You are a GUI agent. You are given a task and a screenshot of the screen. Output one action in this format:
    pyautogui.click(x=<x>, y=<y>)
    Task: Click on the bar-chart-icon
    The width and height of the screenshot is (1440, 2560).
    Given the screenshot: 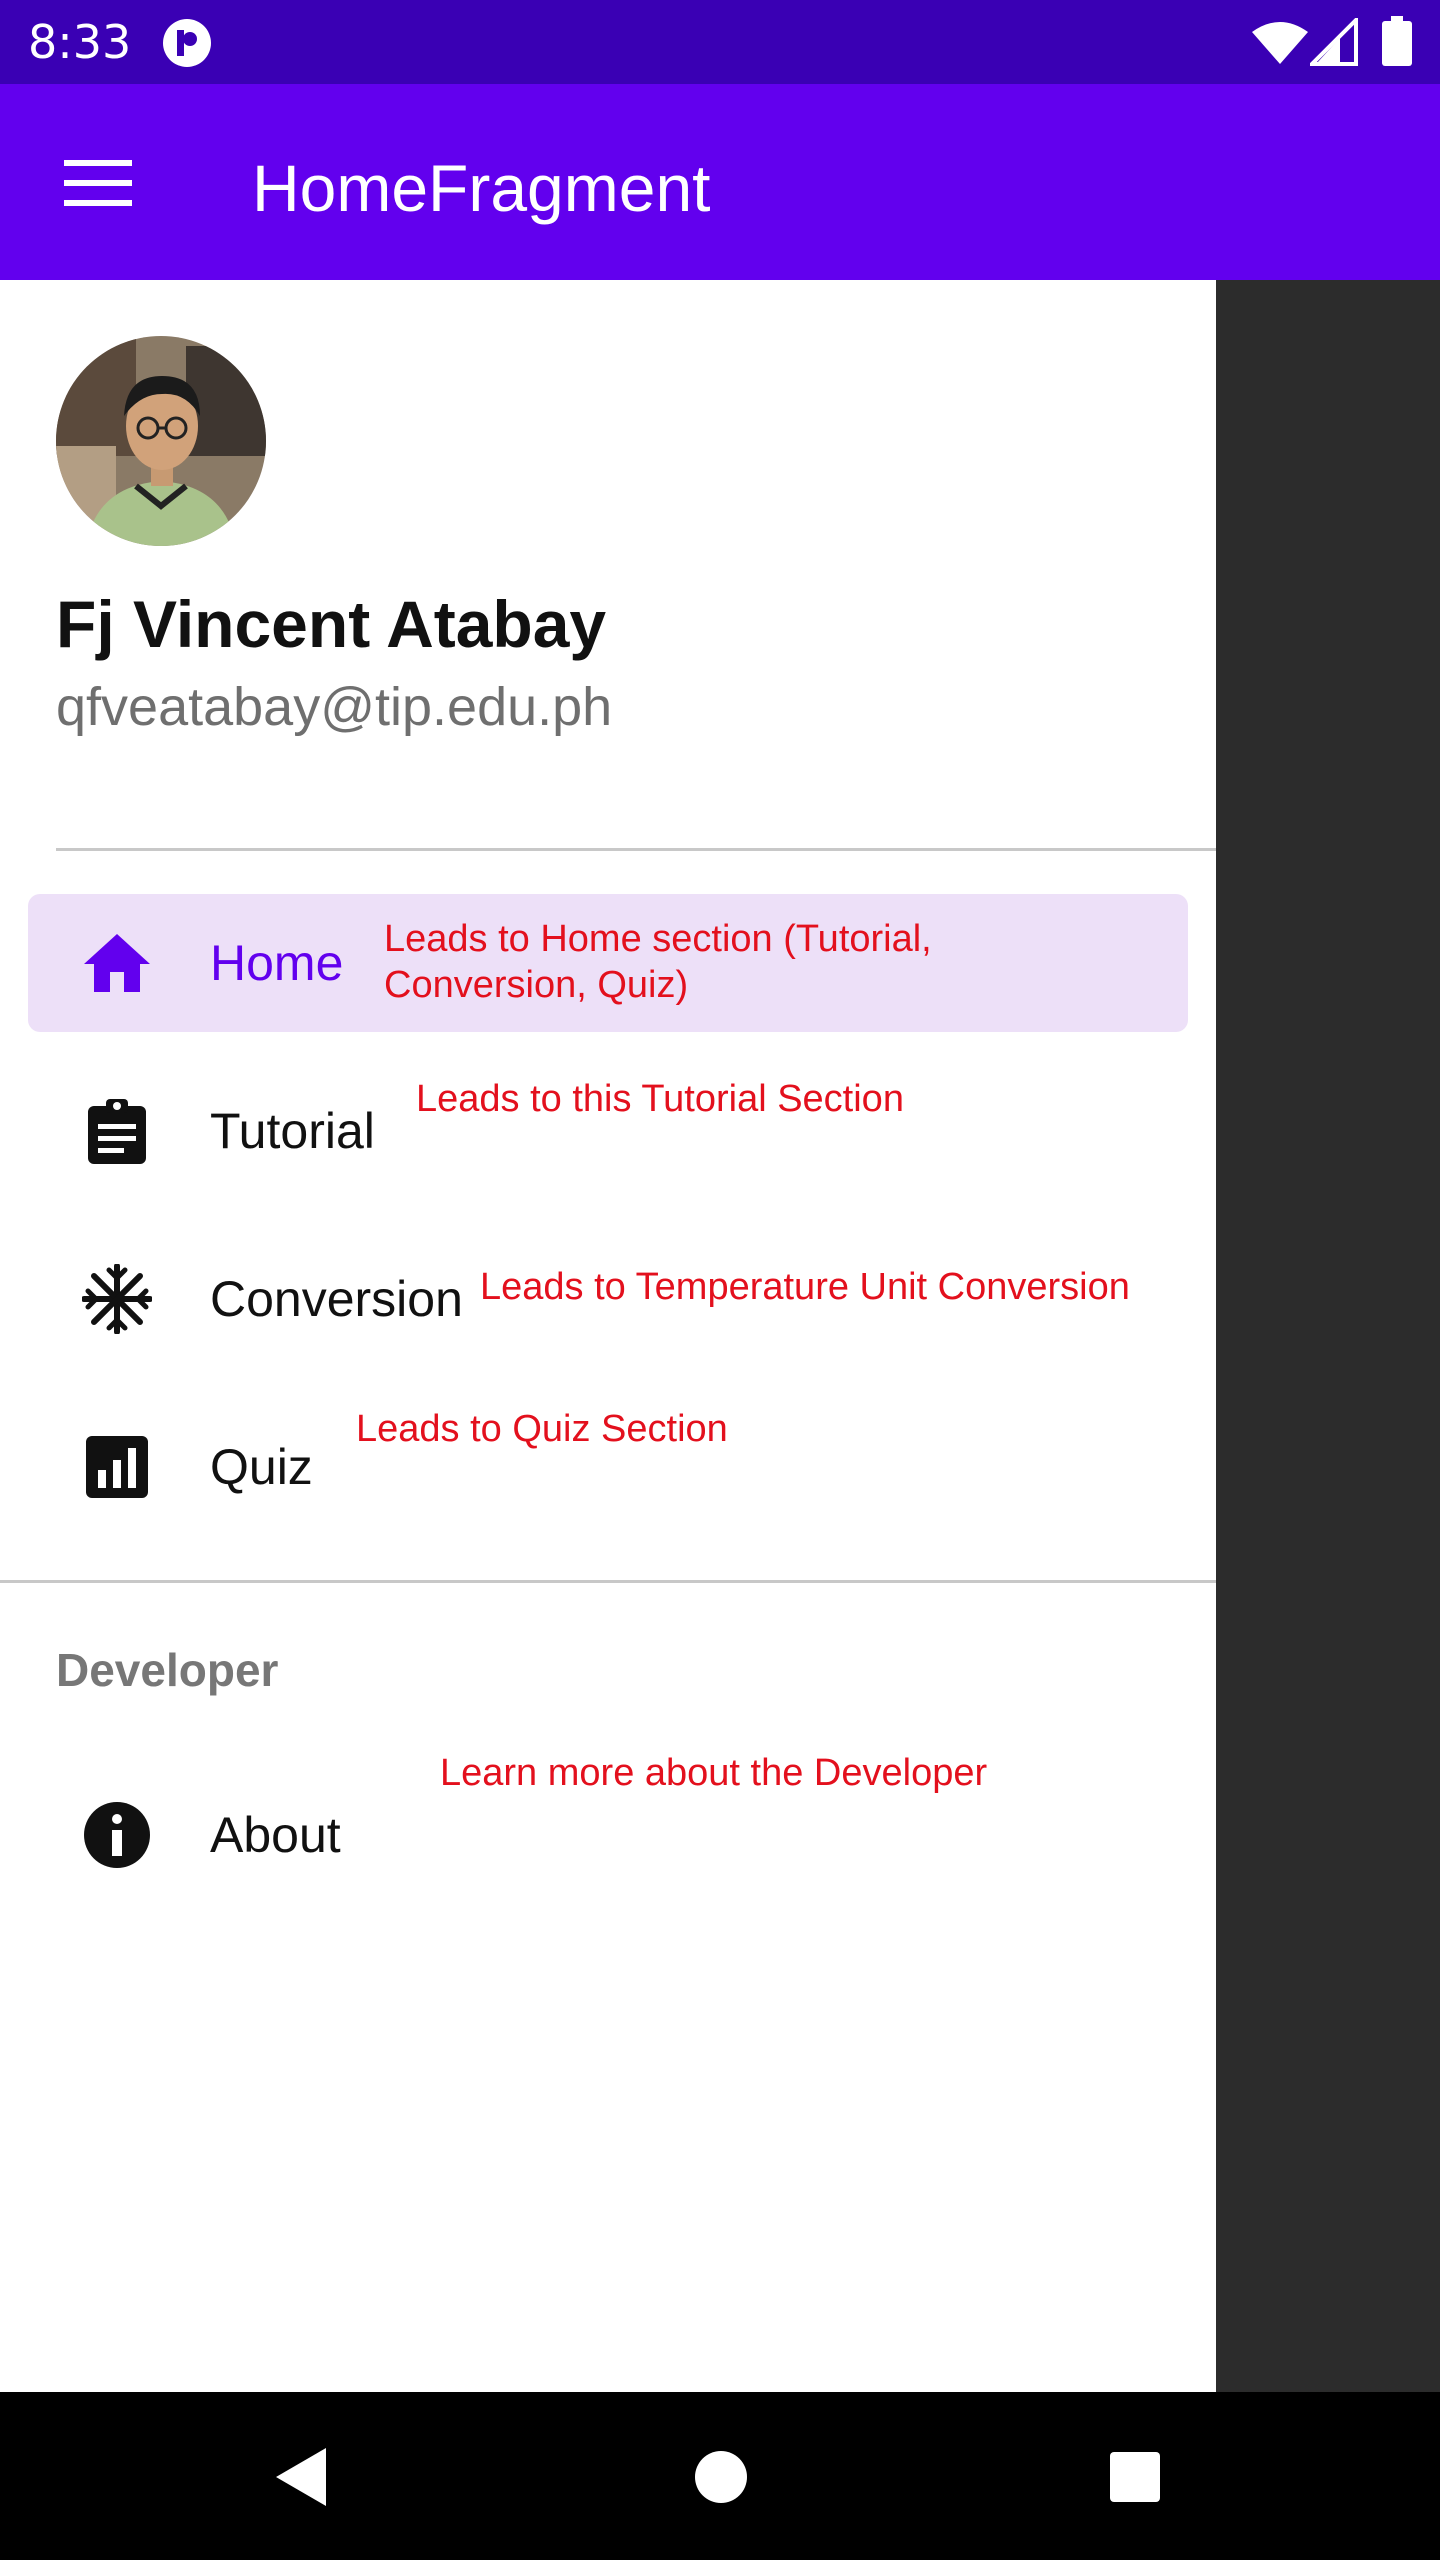 What is the action you would take?
    pyautogui.click(x=117, y=1467)
    